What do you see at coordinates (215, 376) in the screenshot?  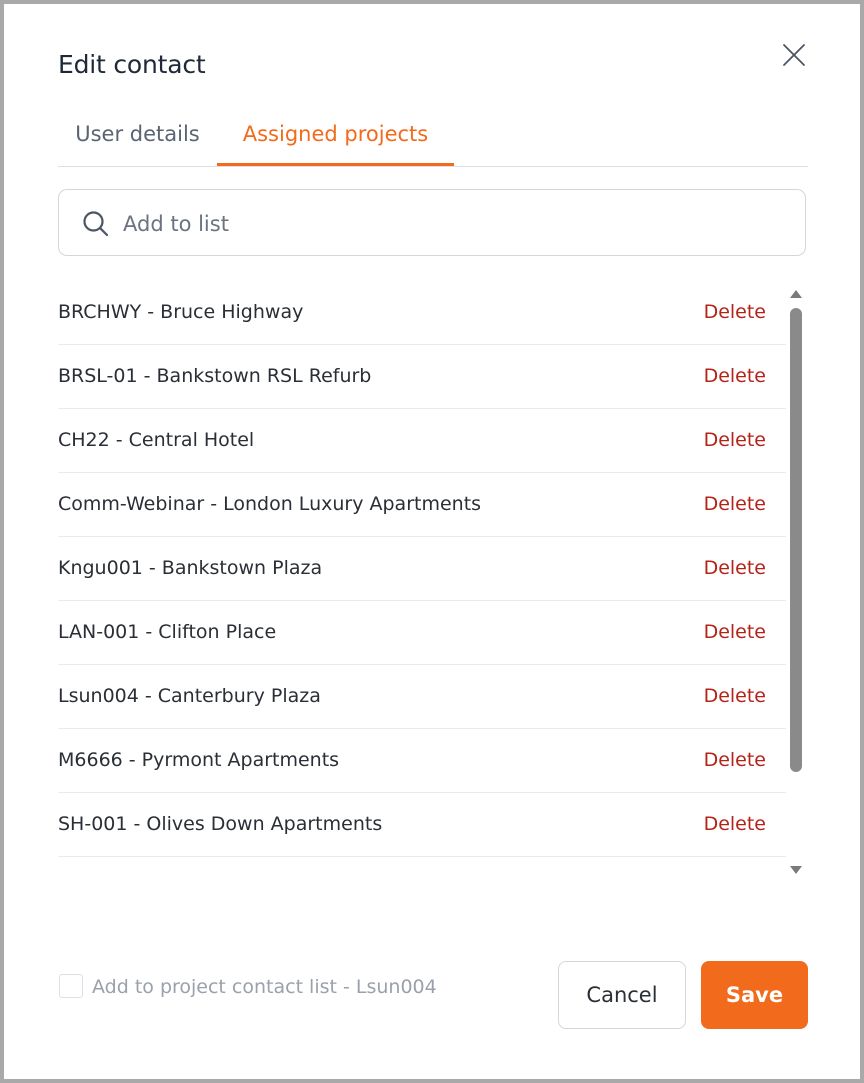 I see `project-label: BRSL-01 - Bankstown RSL Refurb` at bounding box center [215, 376].